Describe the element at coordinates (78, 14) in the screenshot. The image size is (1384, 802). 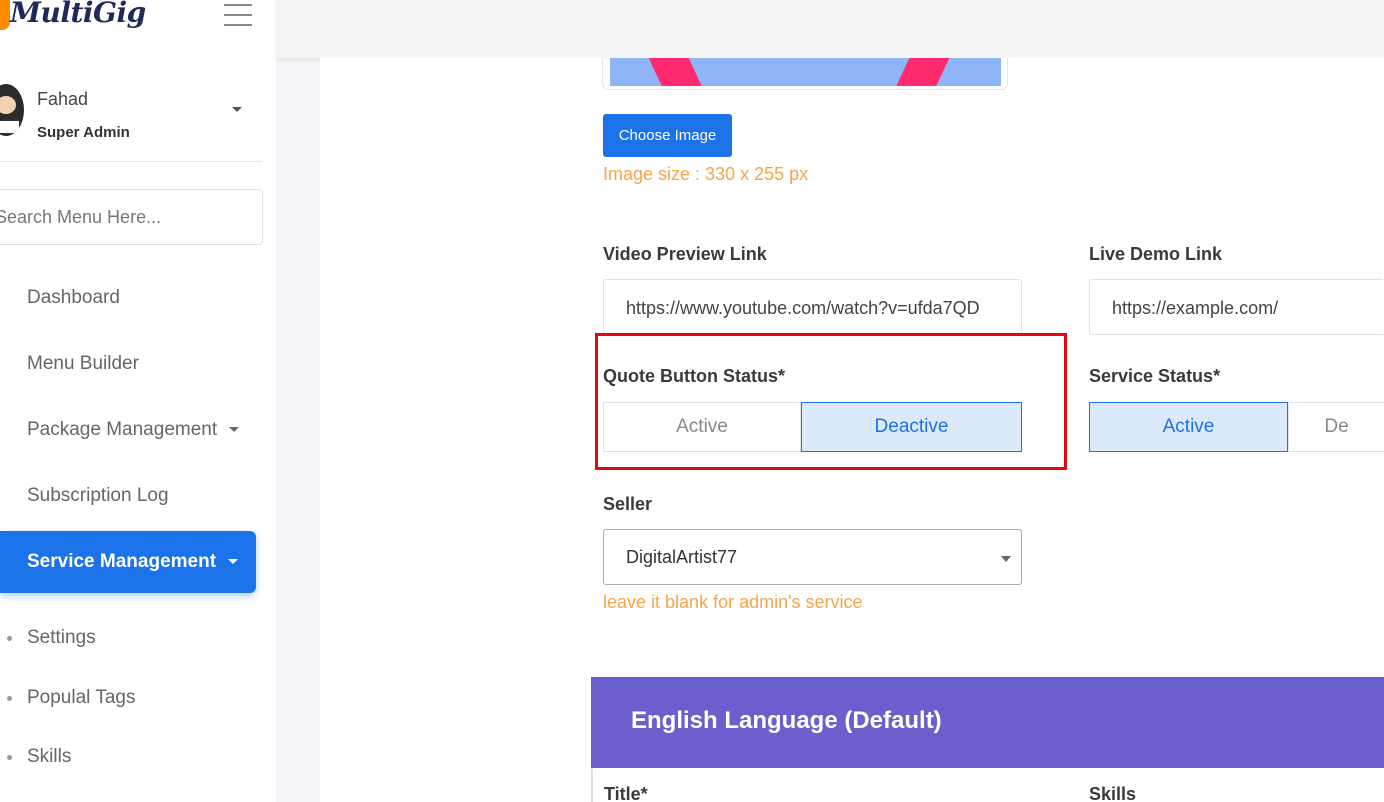
I see `app-logo: MultiGig` at that location.